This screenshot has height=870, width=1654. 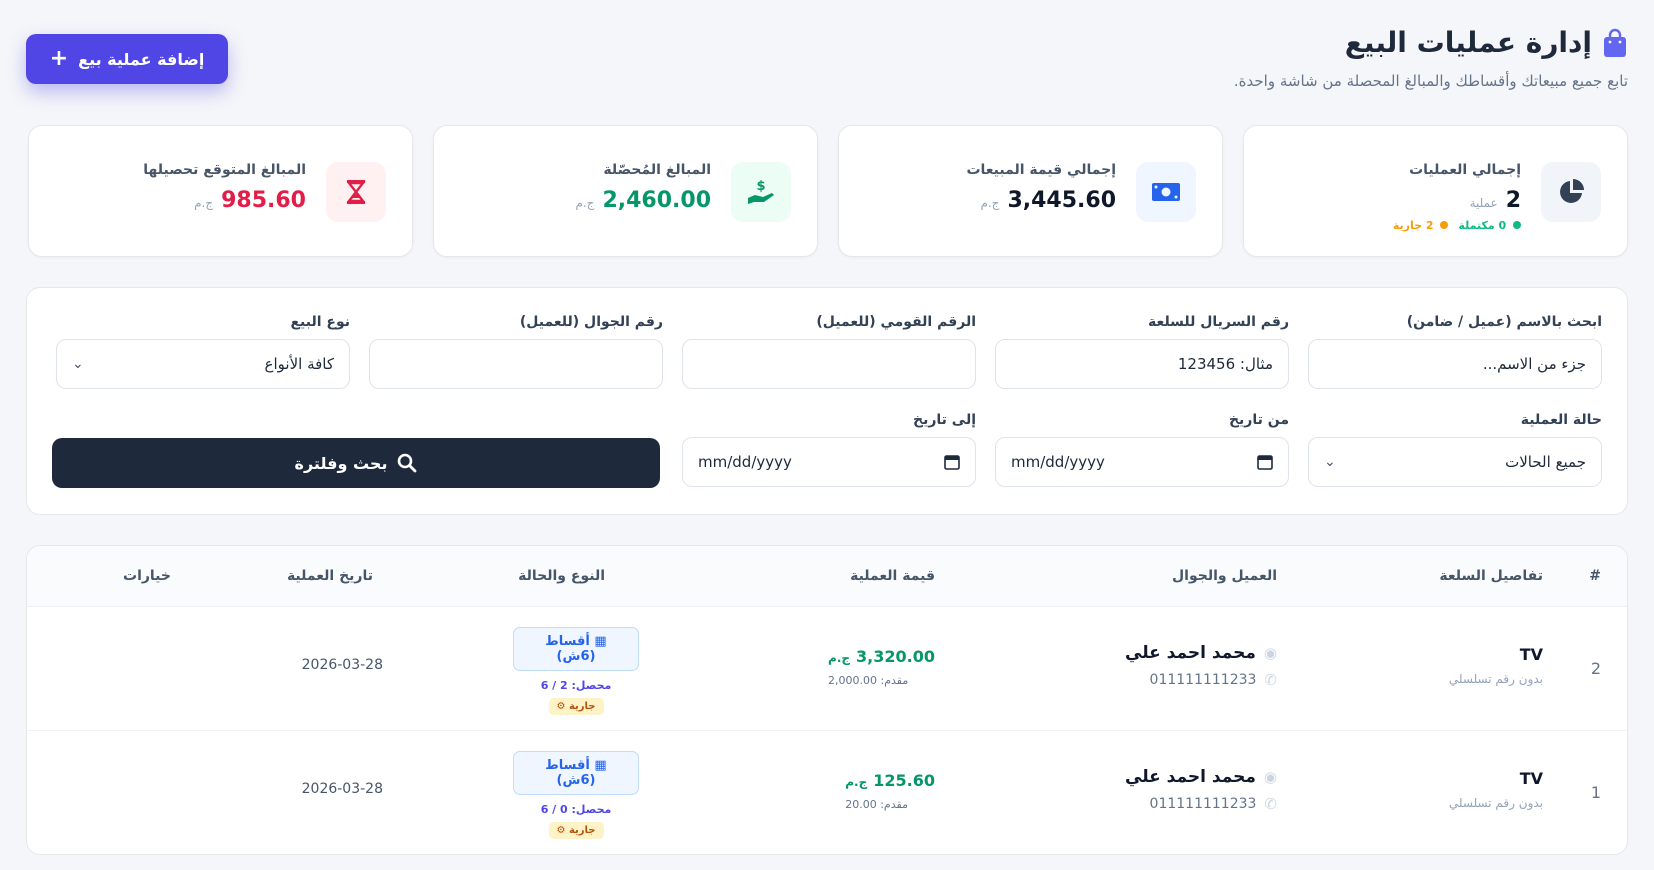 I want to click on collected-count: محصل: 0 / 6, so click(x=576, y=809).